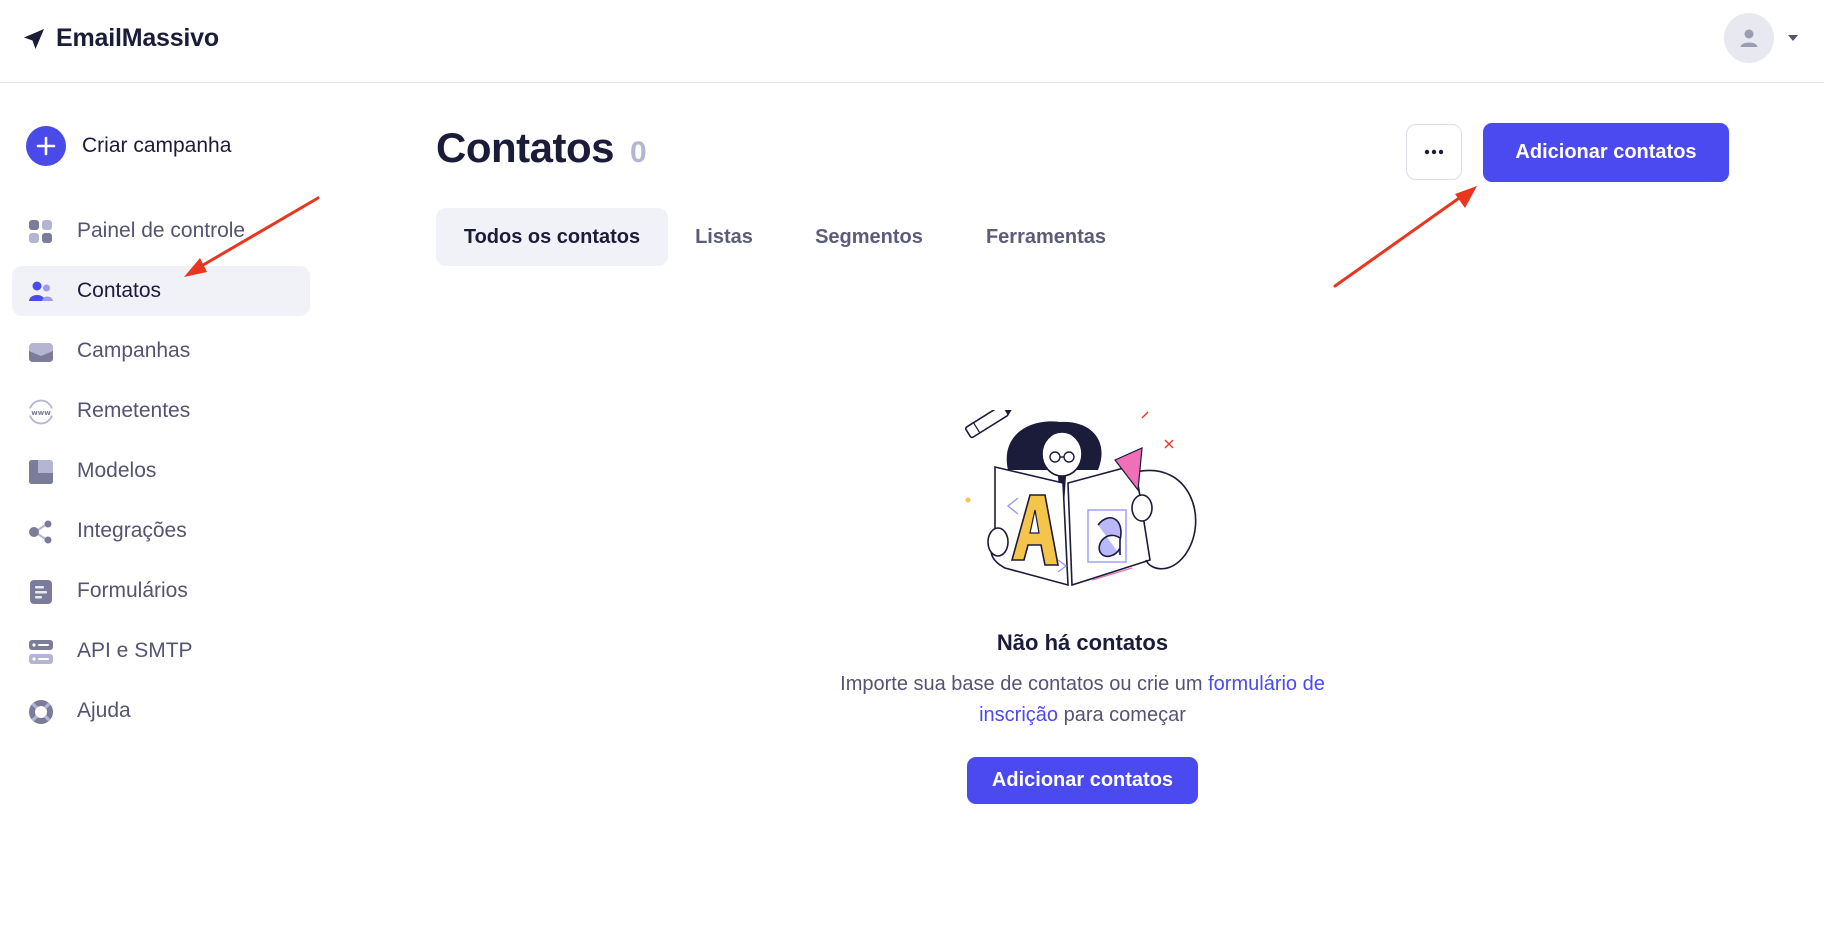 The width and height of the screenshot is (1824, 941). I want to click on sidebar-item-label: Remetentes, so click(134, 410).